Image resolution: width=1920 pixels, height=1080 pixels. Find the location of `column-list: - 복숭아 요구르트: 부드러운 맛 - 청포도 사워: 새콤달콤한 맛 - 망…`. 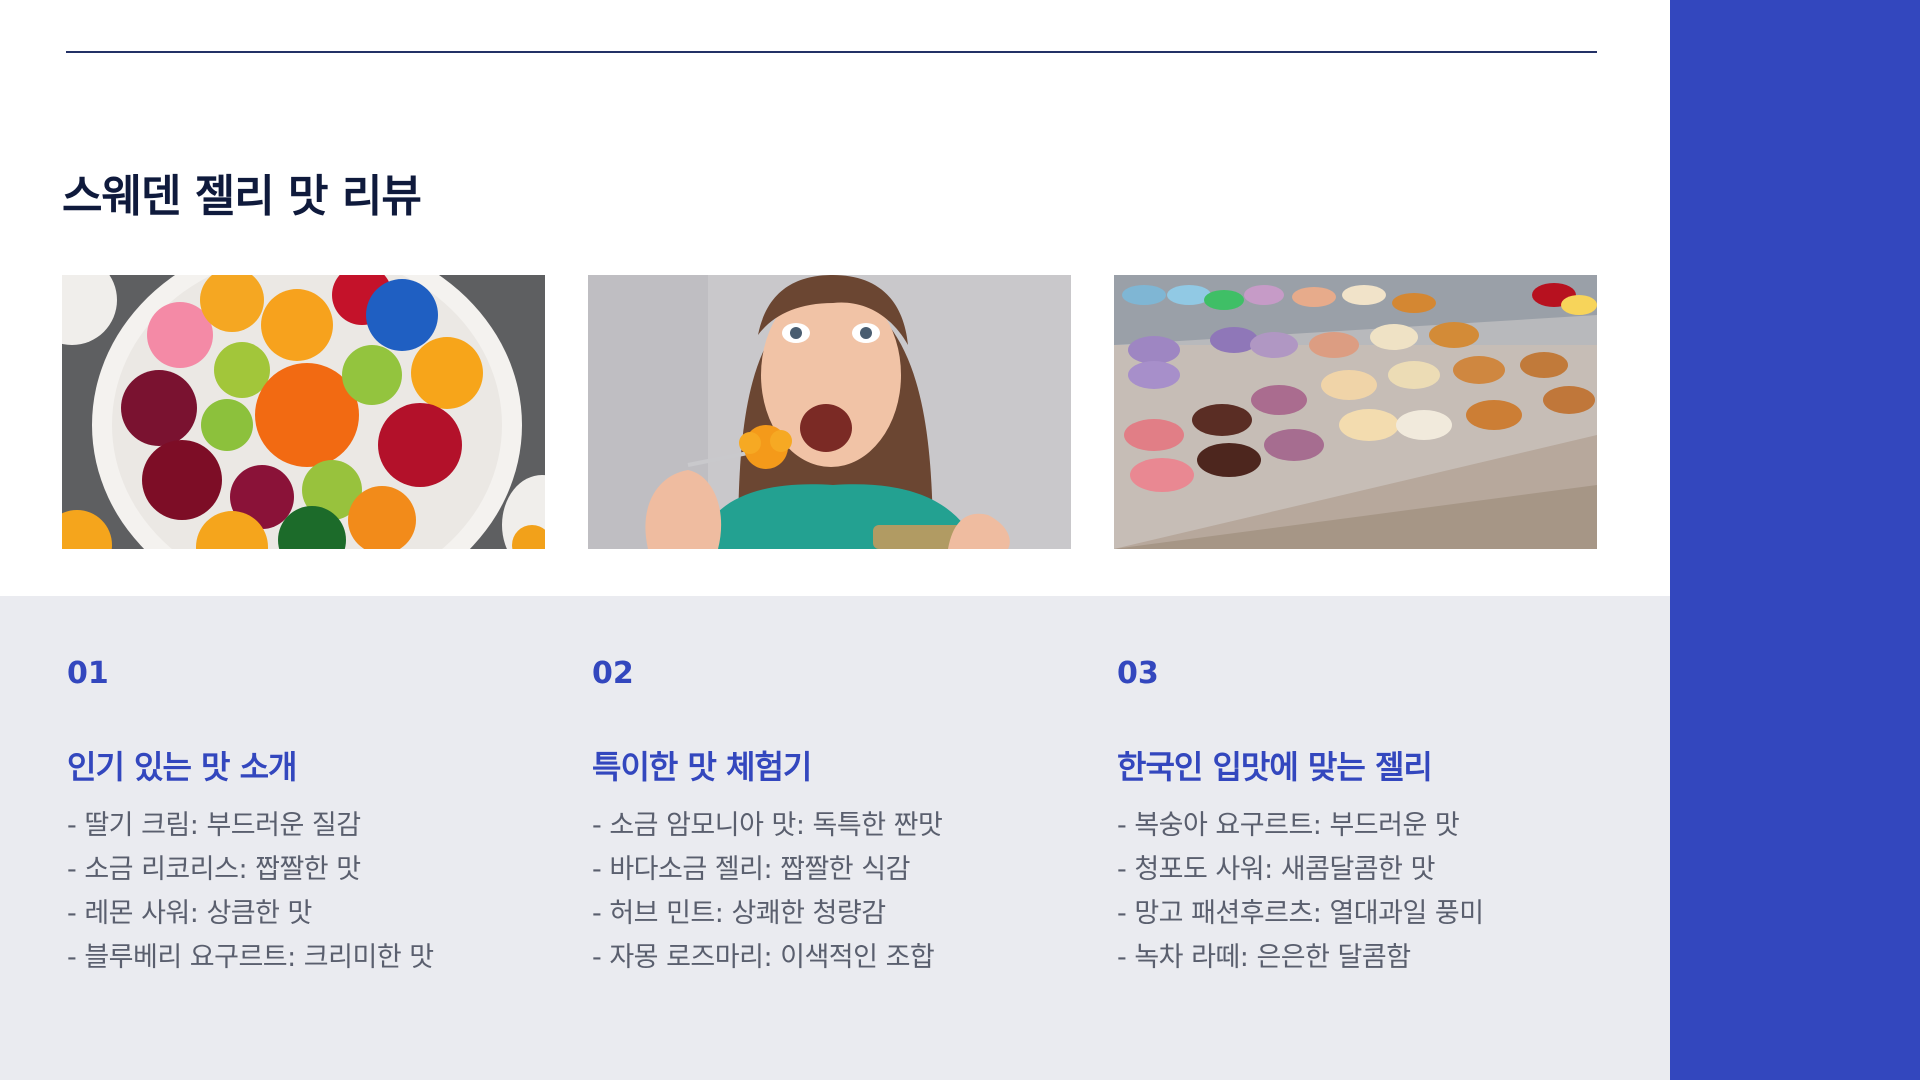

column-list: - 복숭아 요구르트: 부드러운 맛 - 청포도 사워: 새콤달콤한 맛 - 망… is located at coordinates (1300, 892).